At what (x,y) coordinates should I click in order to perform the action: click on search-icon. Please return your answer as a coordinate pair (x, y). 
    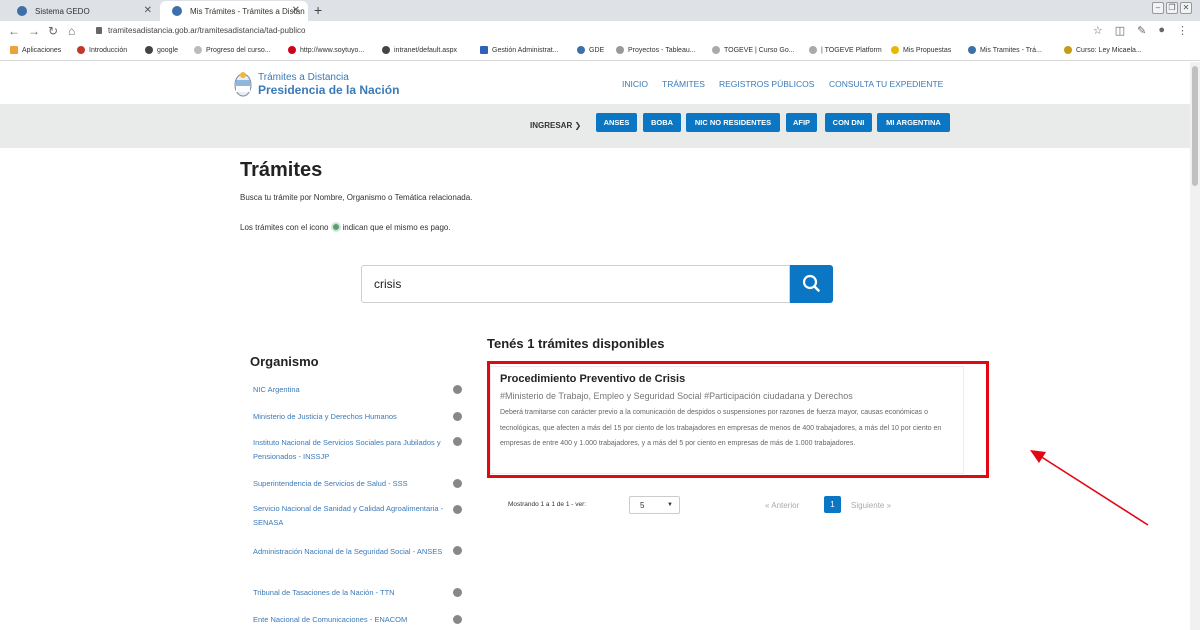
    Looking at the image, I should click on (811, 283).